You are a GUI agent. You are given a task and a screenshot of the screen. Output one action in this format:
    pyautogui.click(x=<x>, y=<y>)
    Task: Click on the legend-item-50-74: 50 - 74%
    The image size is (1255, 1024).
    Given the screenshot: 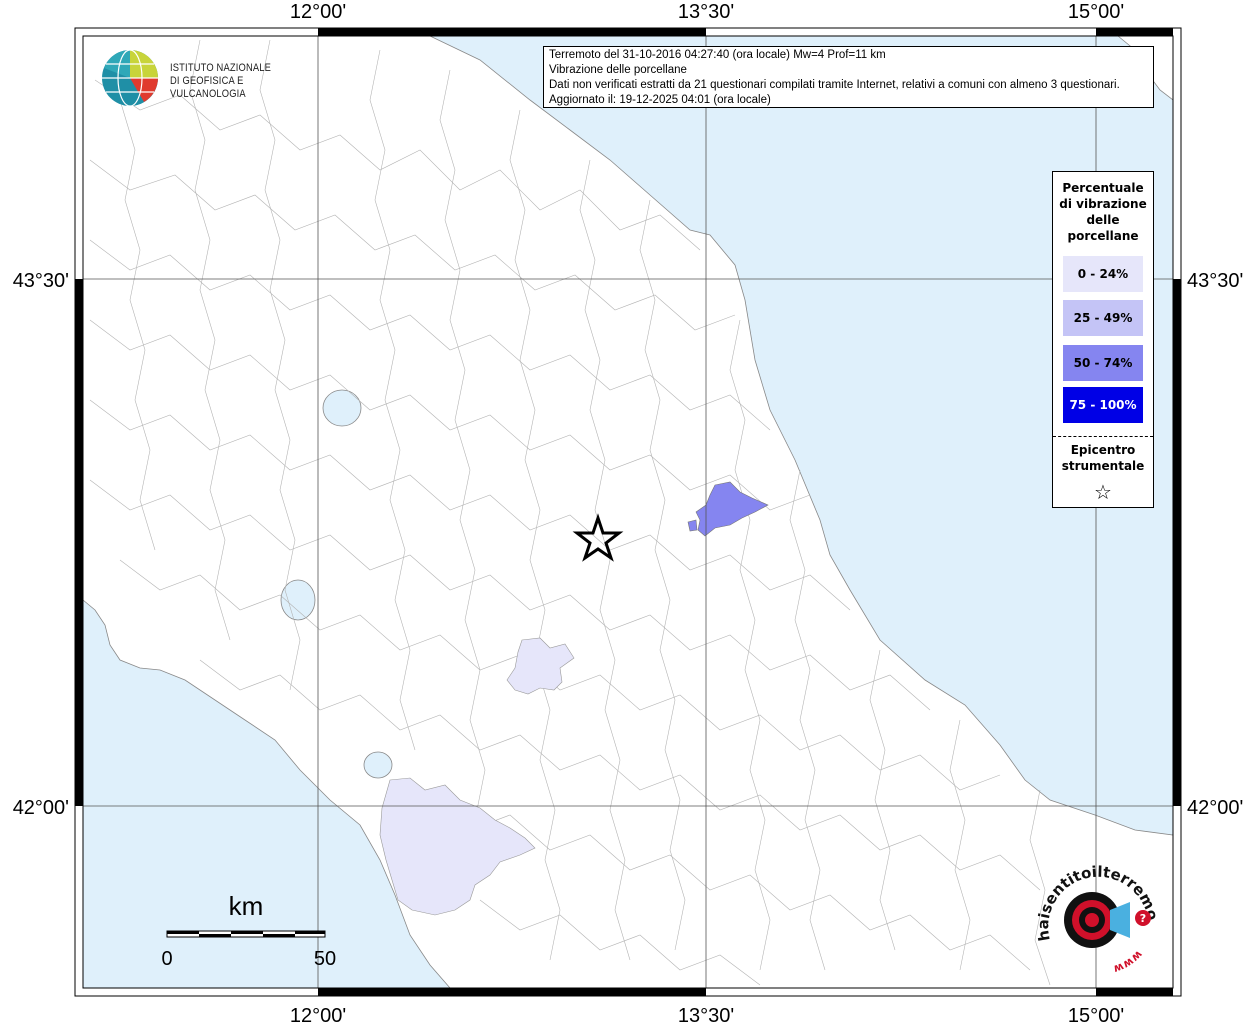 What is the action you would take?
    pyautogui.click(x=1103, y=363)
    